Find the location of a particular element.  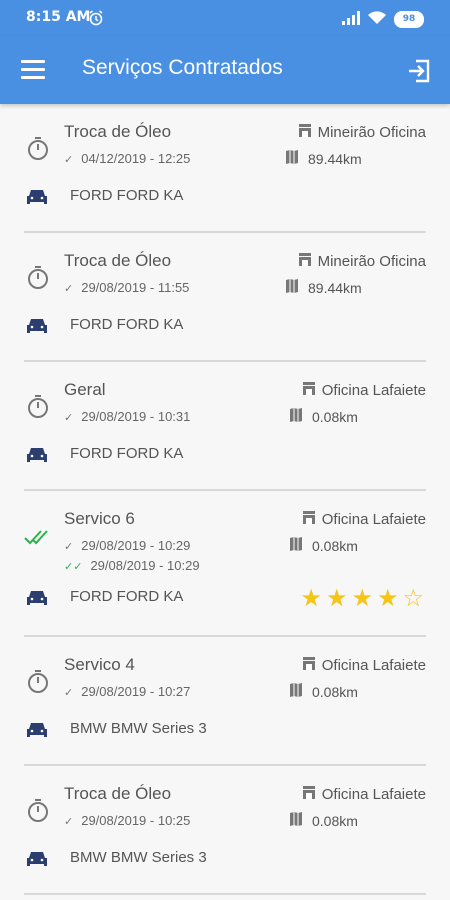

app-bar: Serviços Contratados is located at coordinates (225, 70).